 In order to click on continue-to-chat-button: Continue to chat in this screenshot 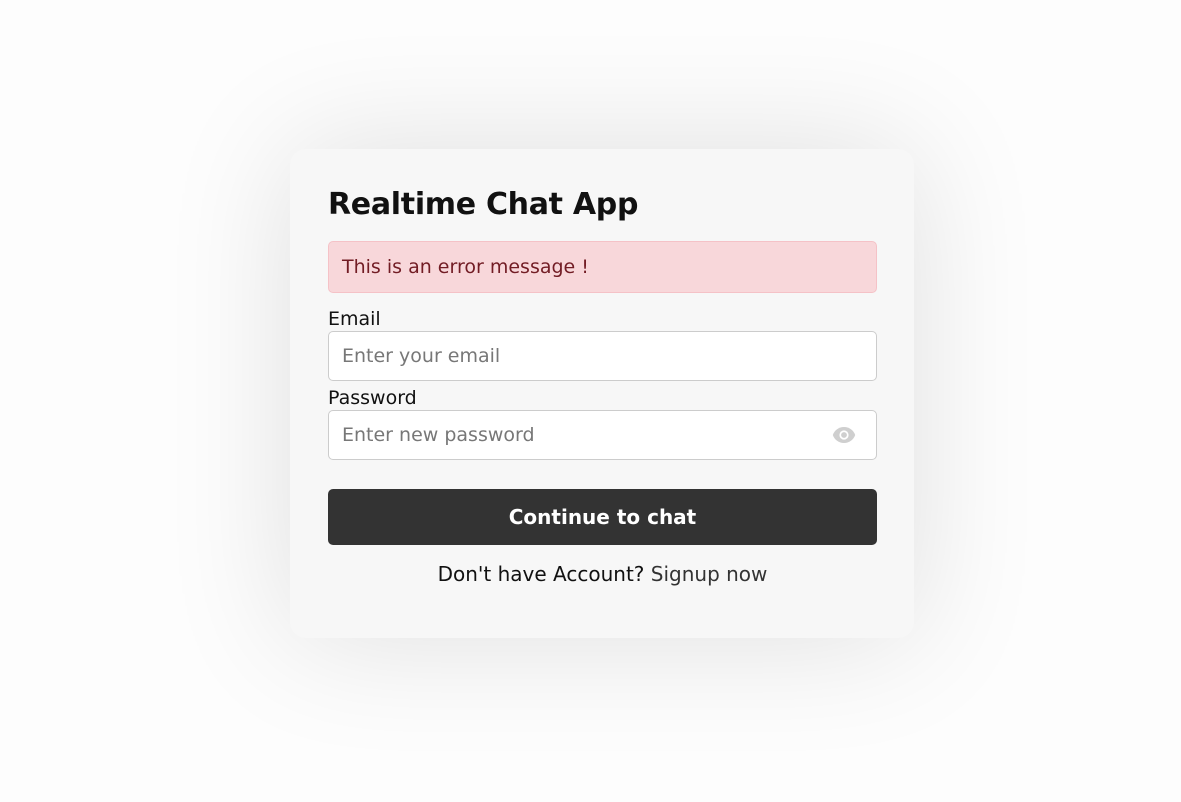, I will do `click(602, 517)`.